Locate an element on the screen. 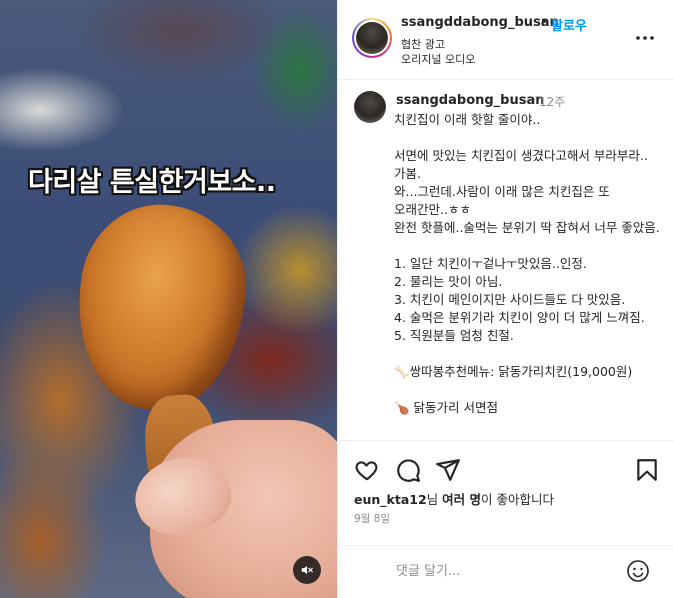 This screenshot has height=598, width=673. likes-summary: eun_kta12님 여러 명이 좋아합니다 is located at coordinates (454, 498).